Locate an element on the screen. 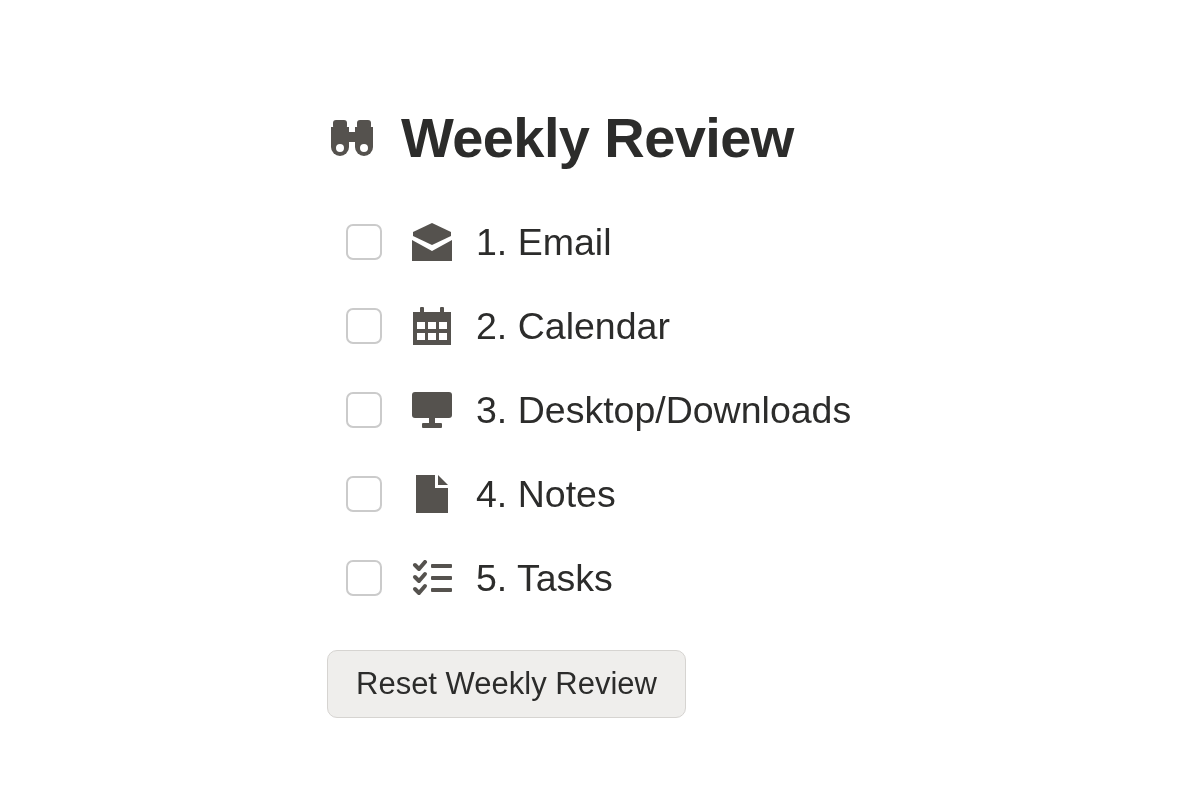 Image resolution: width=1200 pixels, height=800 pixels. binoculars-icon is located at coordinates (352, 138).